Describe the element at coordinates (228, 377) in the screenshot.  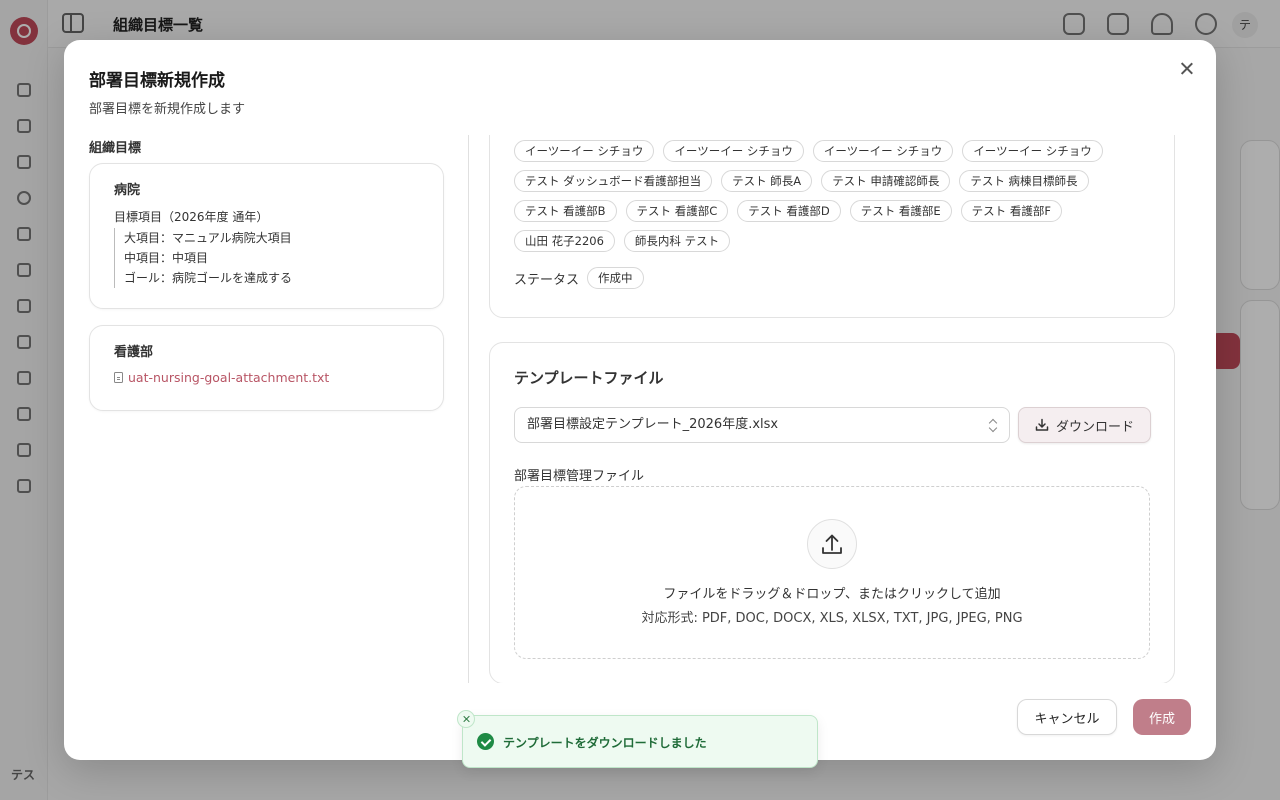
I see `attachment-filename: uat-nursing-goal-attachment.txt` at that location.